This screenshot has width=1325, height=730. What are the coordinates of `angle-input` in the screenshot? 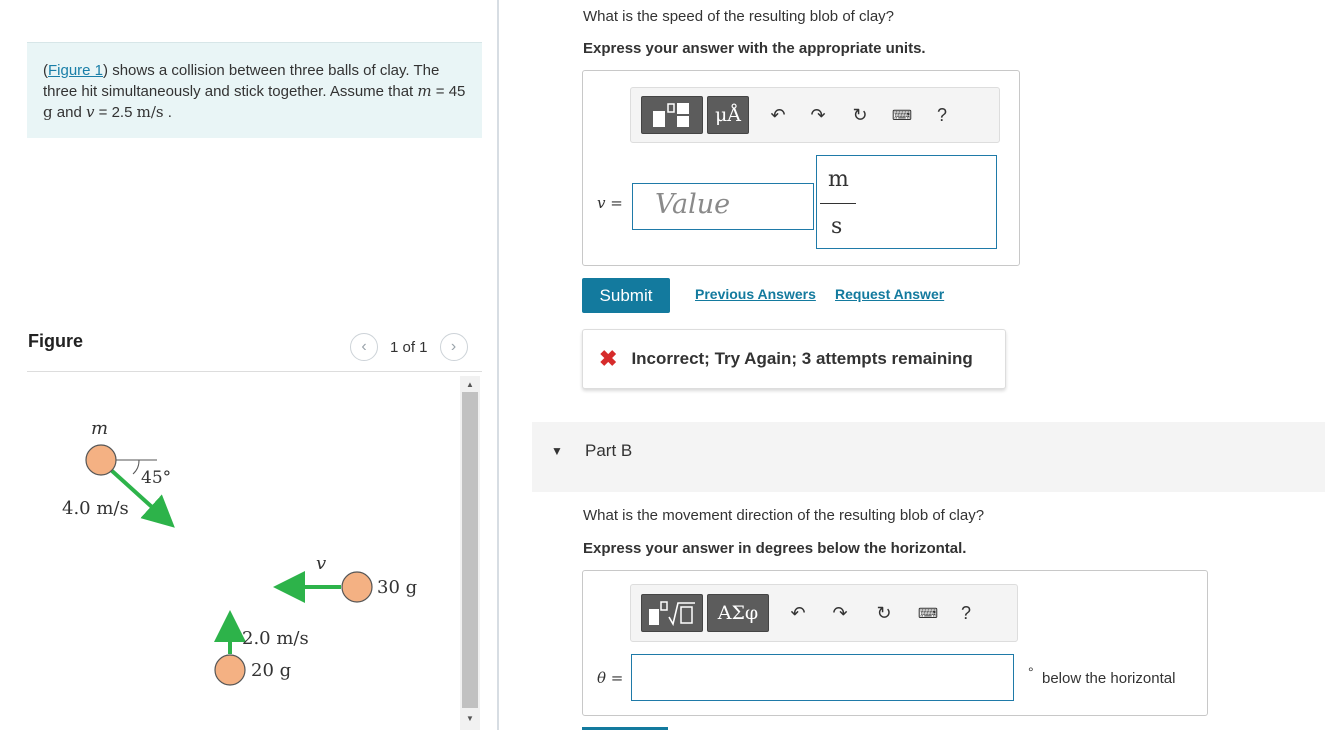 It's located at (822, 677).